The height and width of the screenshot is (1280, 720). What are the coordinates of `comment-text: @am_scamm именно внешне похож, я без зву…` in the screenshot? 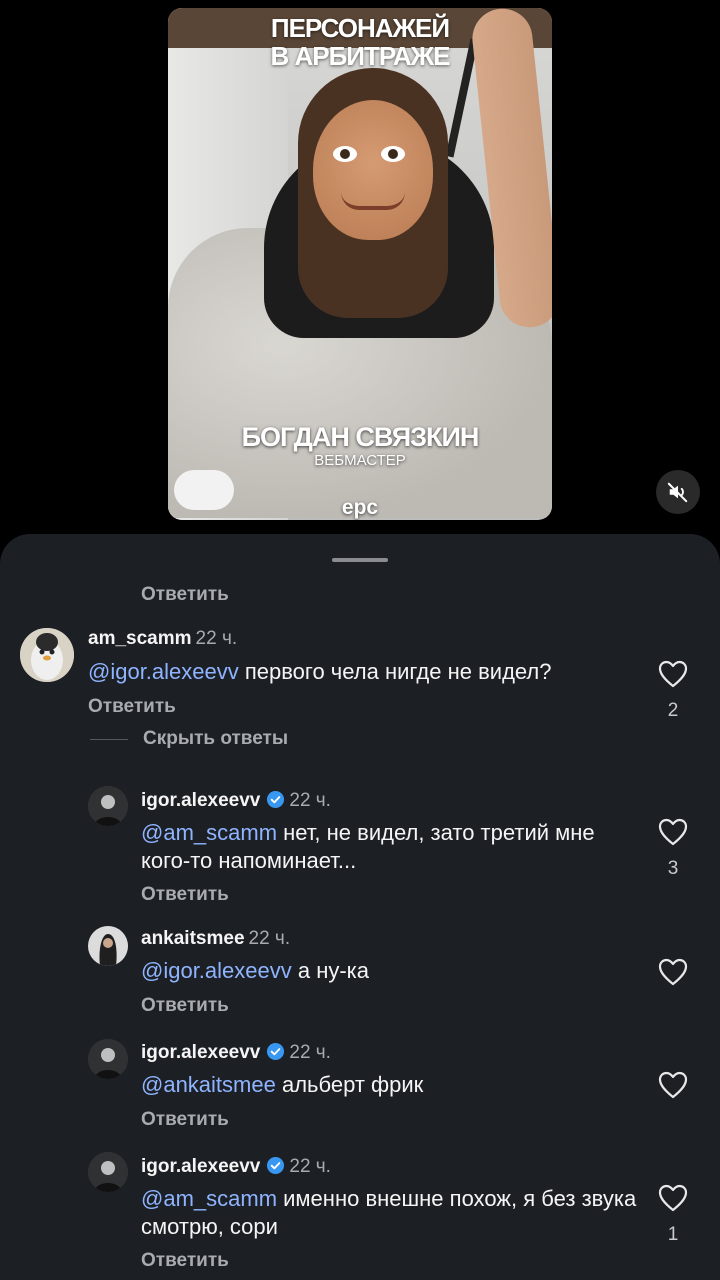 It's located at (391, 1213).